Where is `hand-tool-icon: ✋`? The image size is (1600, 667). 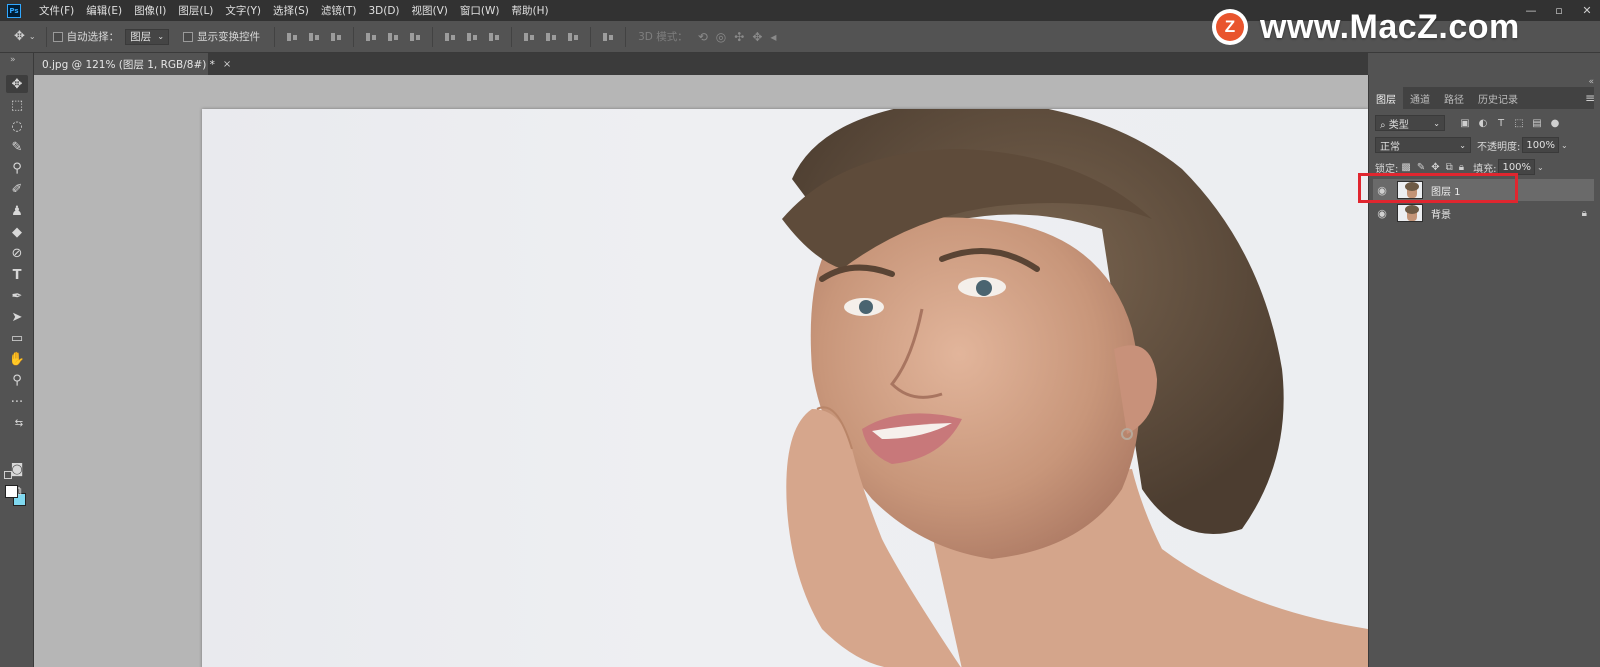 hand-tool-icon: ✋ is located at coordinates (17, 359).